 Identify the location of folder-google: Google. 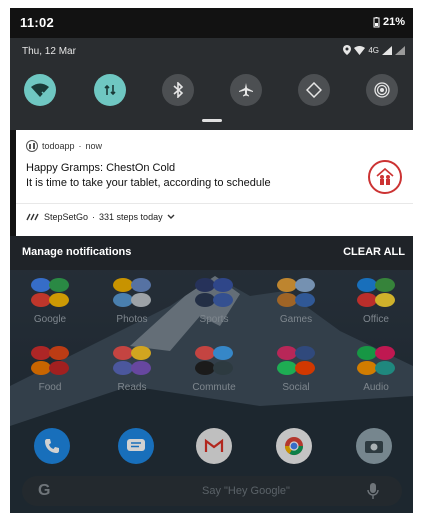
(50, 300).